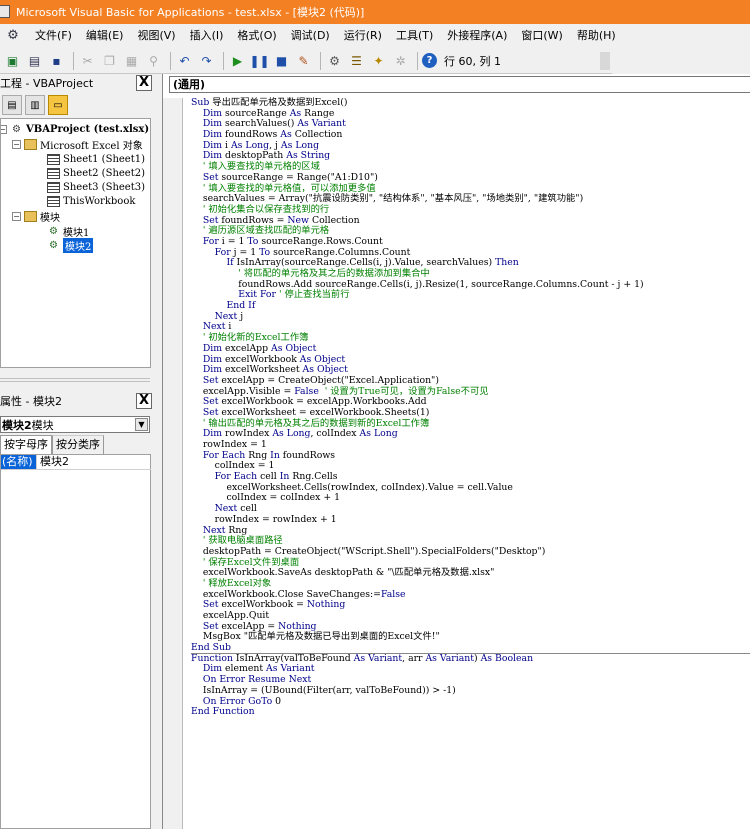  Describe the element at coordinates (12, 60) in the screenshot. I see `view-excel-icon: ▣` at that location.